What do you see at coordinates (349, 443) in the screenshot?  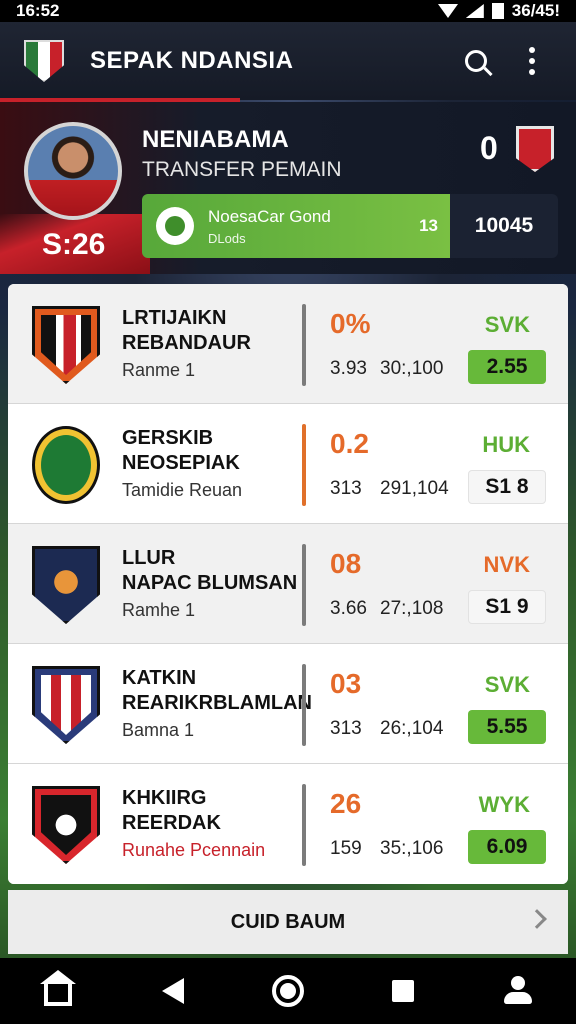 I see `team-pct: 0.2` at bounding box center [349, 443].